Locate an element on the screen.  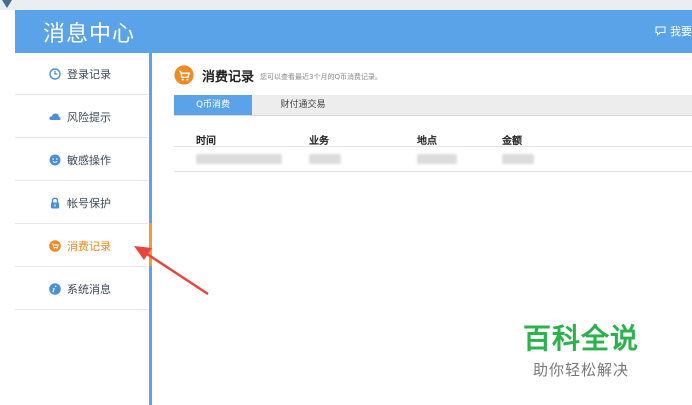
column-header-service: 业务 is located at coordinates (319, 141).